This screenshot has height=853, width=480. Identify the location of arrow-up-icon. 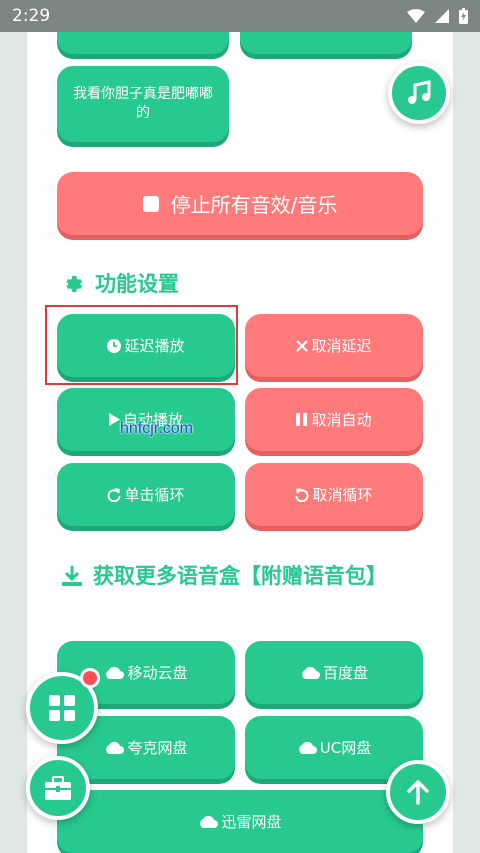
(418, 792).